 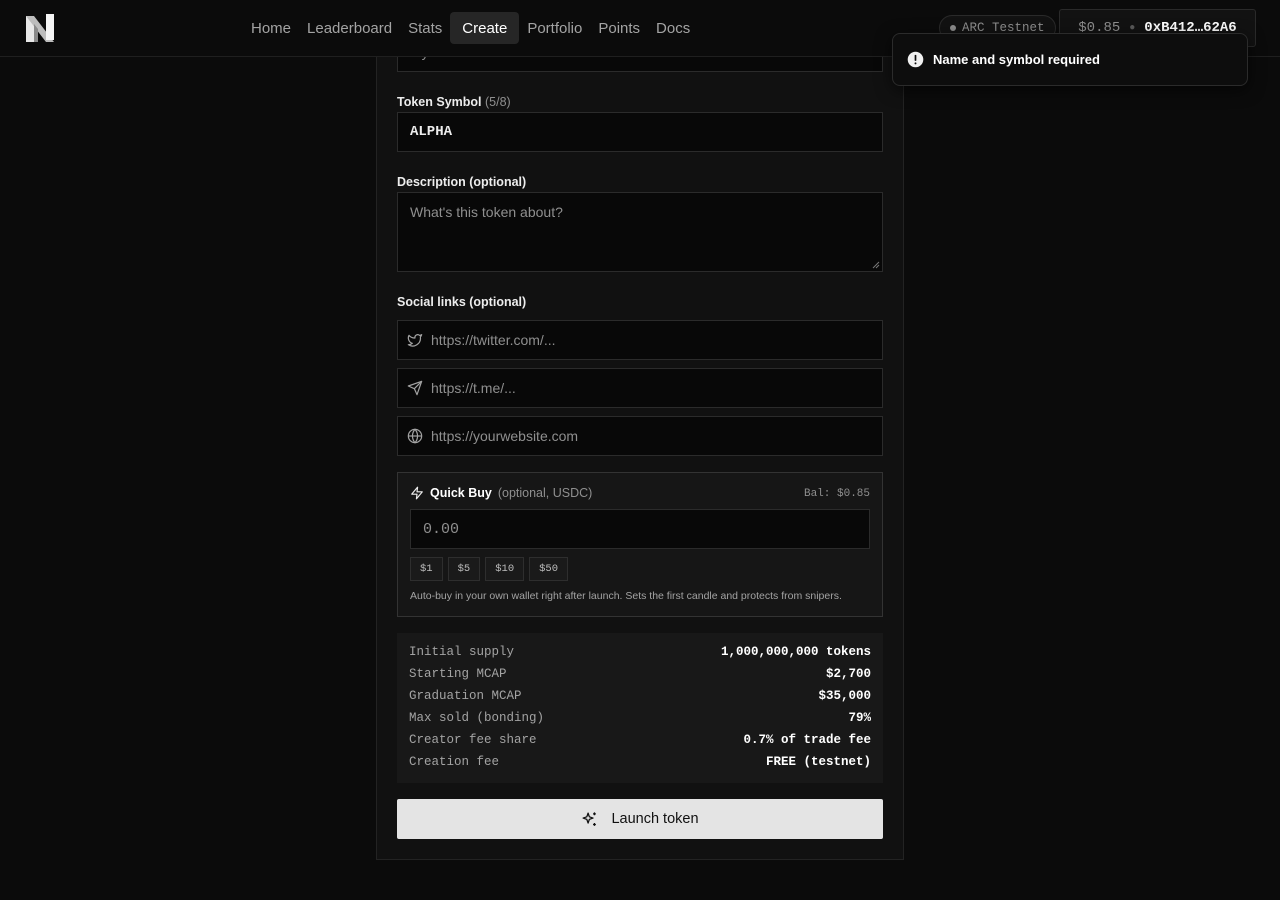 What do you see at coordinates (462, 302) in the screenshot?
I see `social-links-label: Social links (optional)` at bounding box center [462, 302].